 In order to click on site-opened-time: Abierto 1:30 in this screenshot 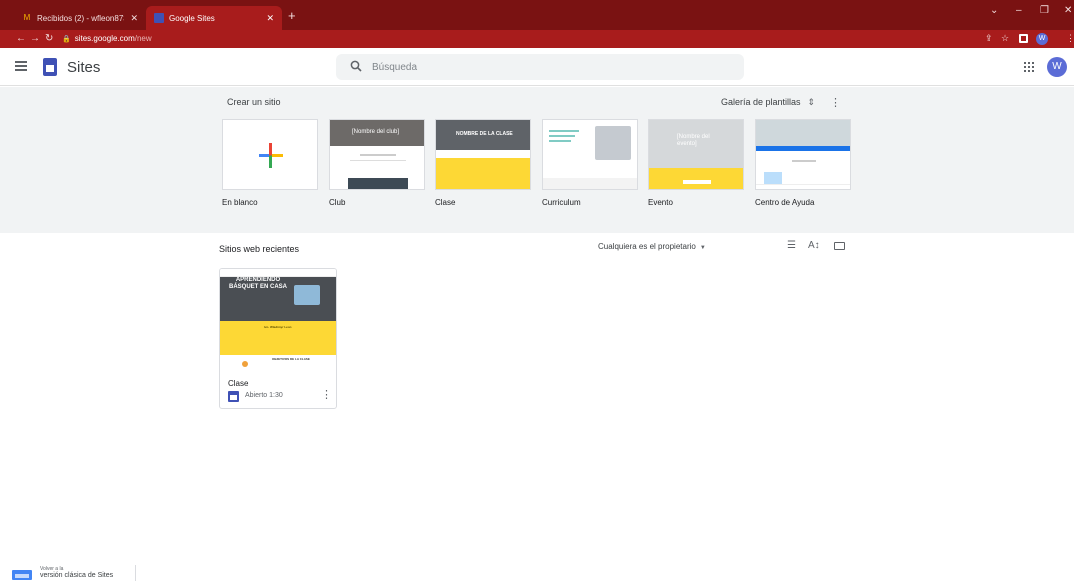, I will do `click(264, 395)`.